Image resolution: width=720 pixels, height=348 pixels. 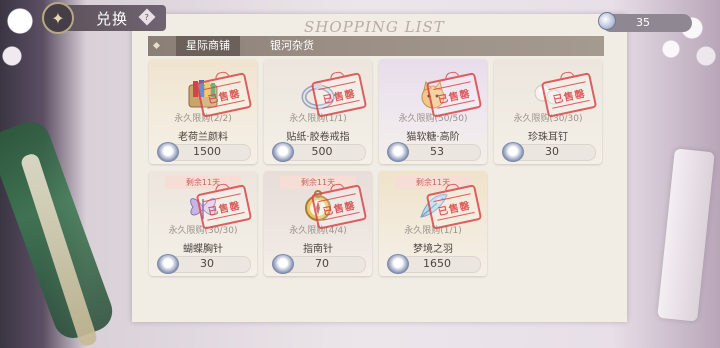 I want to click on item-name: 蝴蝶胸针, so click(x=203, y=249).